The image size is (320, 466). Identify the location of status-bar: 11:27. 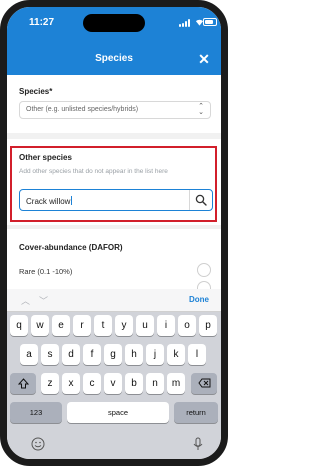
(114, 26).